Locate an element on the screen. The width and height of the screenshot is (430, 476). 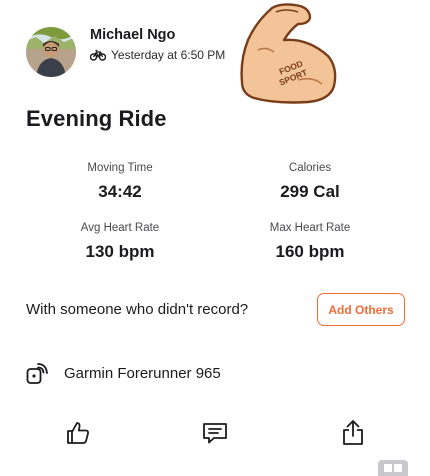
stat-value: 299 Cal is located at coordinates (310, 191).